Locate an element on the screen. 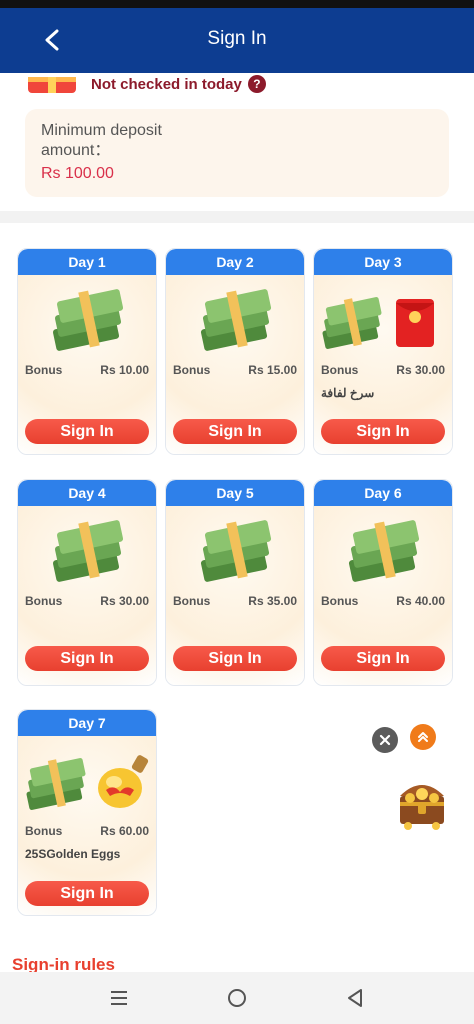 The height and width of the screenshot is (1024, 474). scroll-top-button is located at coordinates (423, 737).